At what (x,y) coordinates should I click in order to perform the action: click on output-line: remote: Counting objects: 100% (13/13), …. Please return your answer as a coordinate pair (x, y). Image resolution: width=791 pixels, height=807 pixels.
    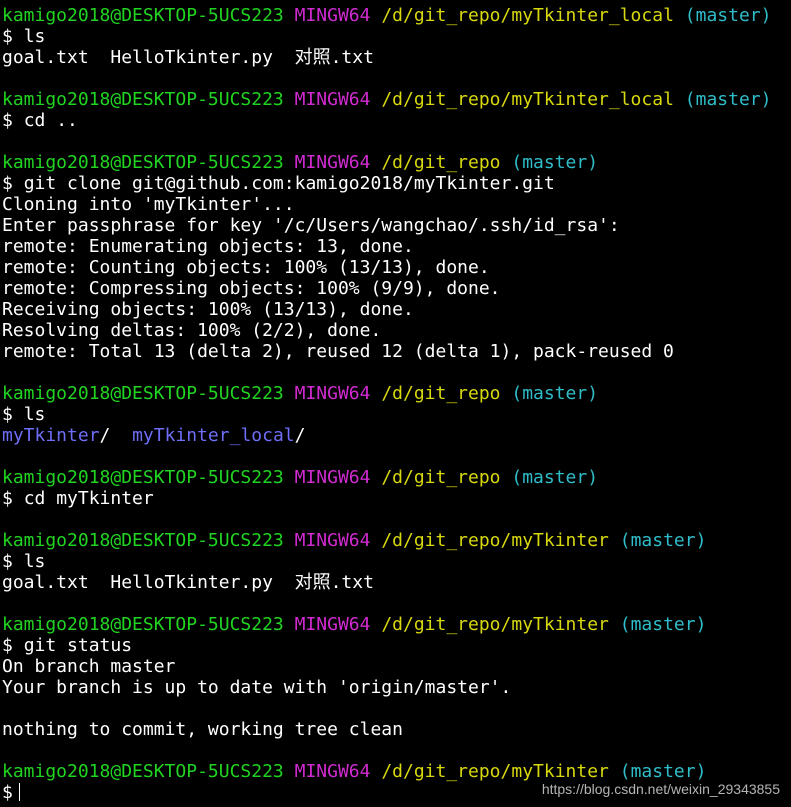
    Looking at the image, I should click on (246, 267).